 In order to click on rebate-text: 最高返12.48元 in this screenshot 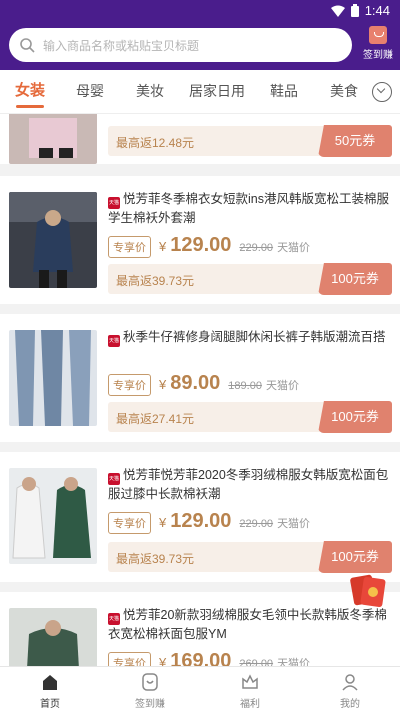, I will do `click(155, 143)`.